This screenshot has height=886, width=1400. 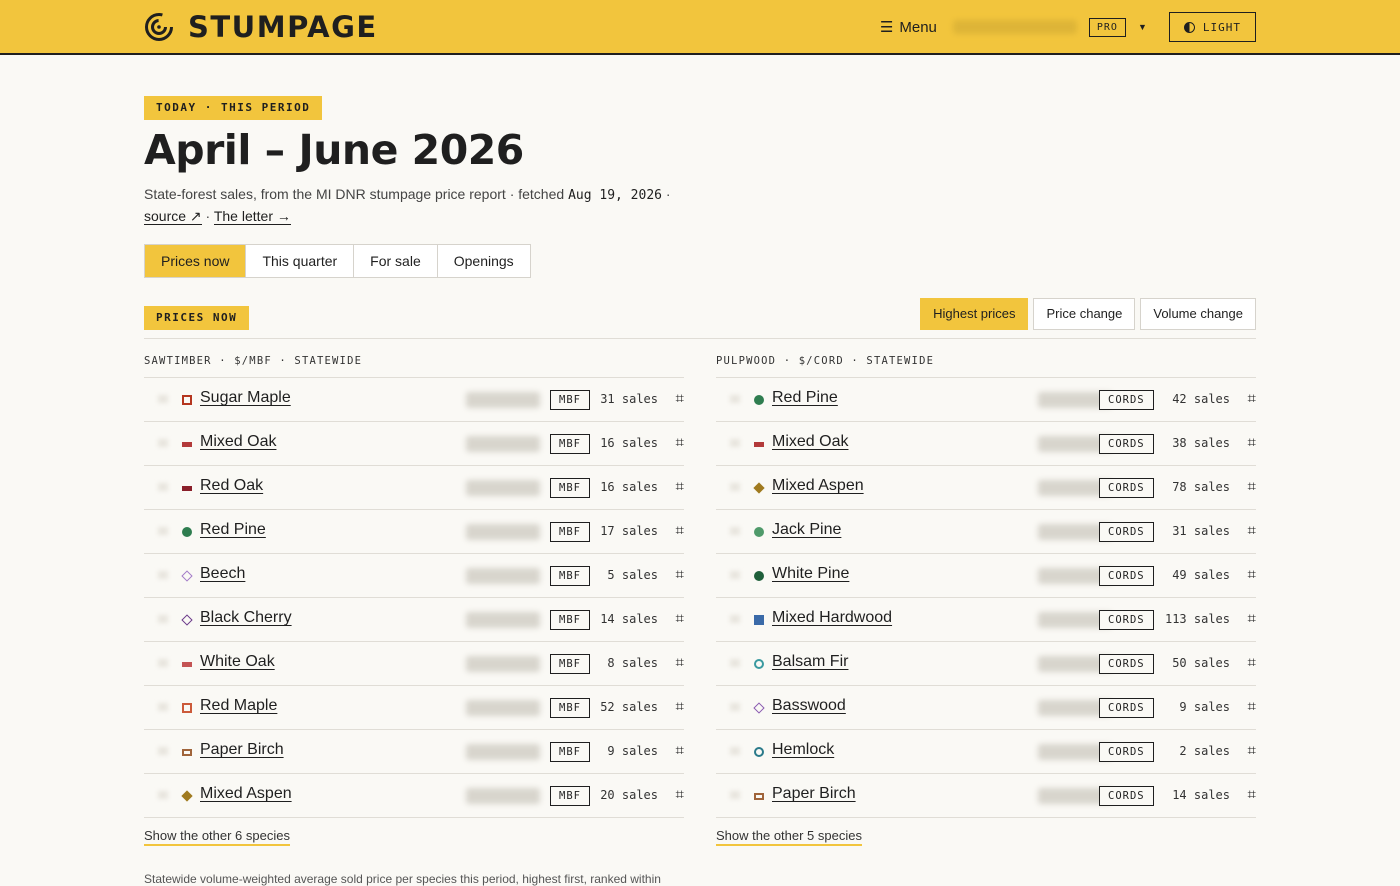 I want to click on letter-link: The letter →, so click(x=252, y=216).